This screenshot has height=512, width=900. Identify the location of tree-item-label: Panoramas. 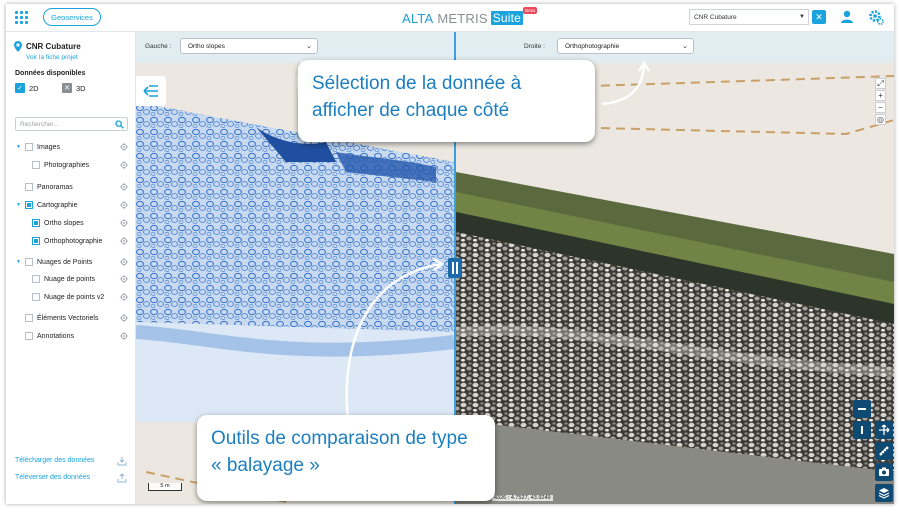
(55, 187).